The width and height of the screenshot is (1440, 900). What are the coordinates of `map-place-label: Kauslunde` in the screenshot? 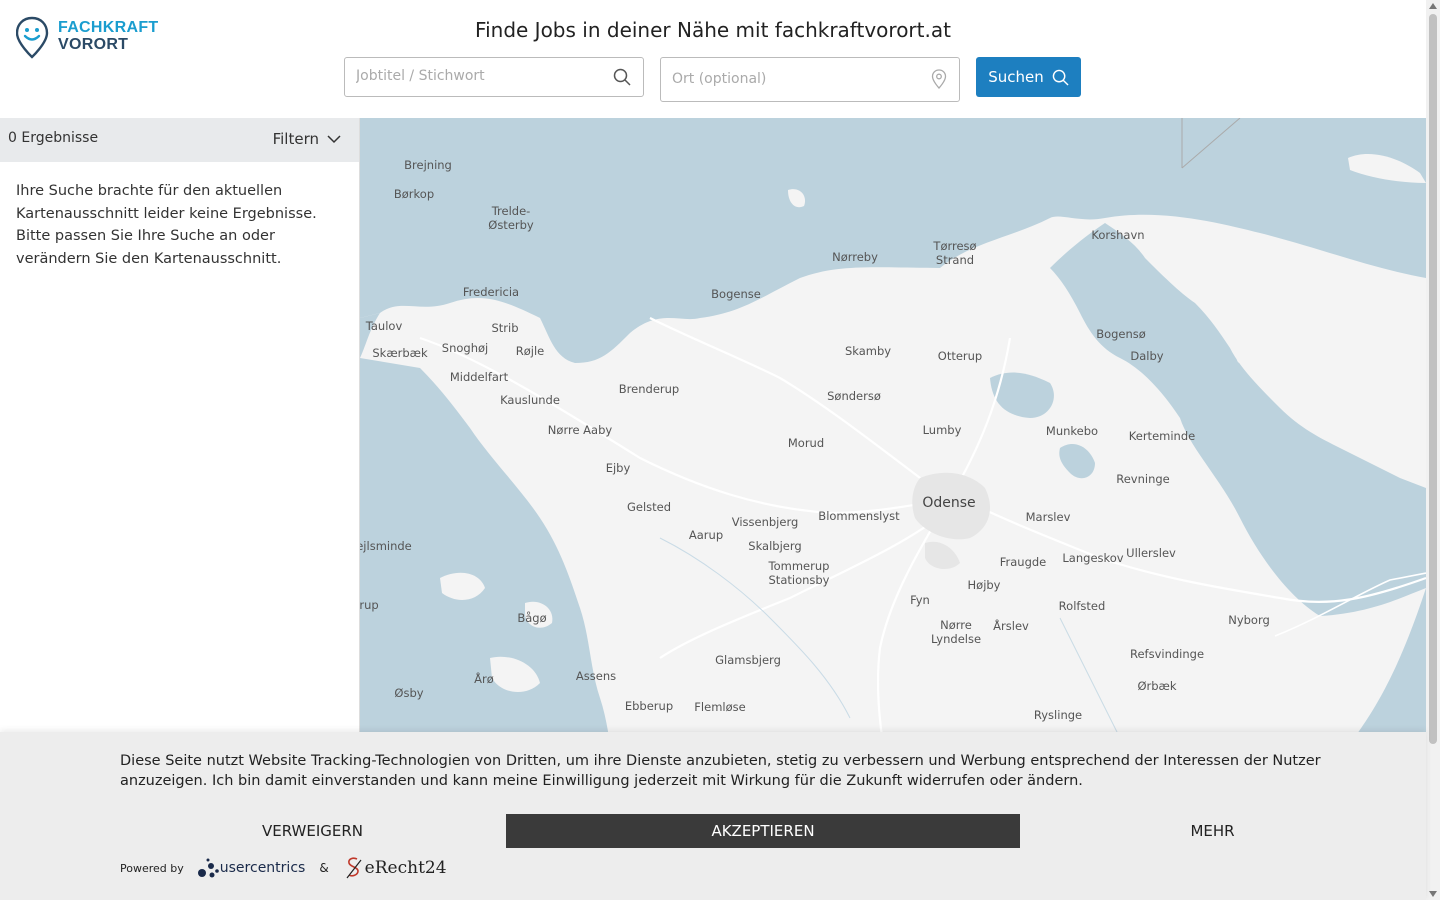 It's located at (530, 400).